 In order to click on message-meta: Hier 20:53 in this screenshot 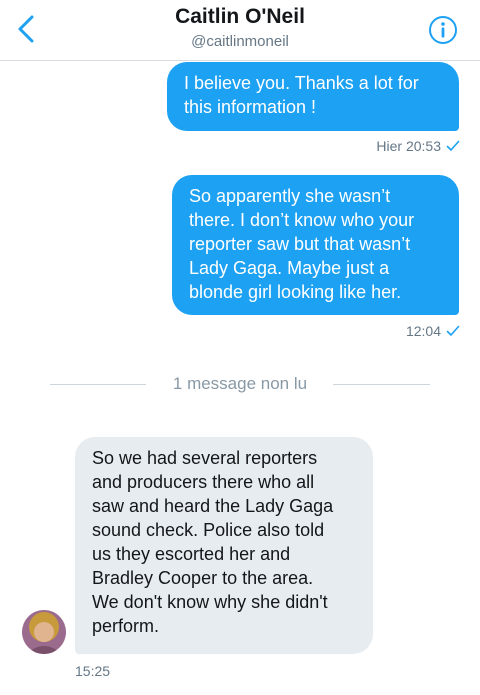, I will do `click(418, 146)`.